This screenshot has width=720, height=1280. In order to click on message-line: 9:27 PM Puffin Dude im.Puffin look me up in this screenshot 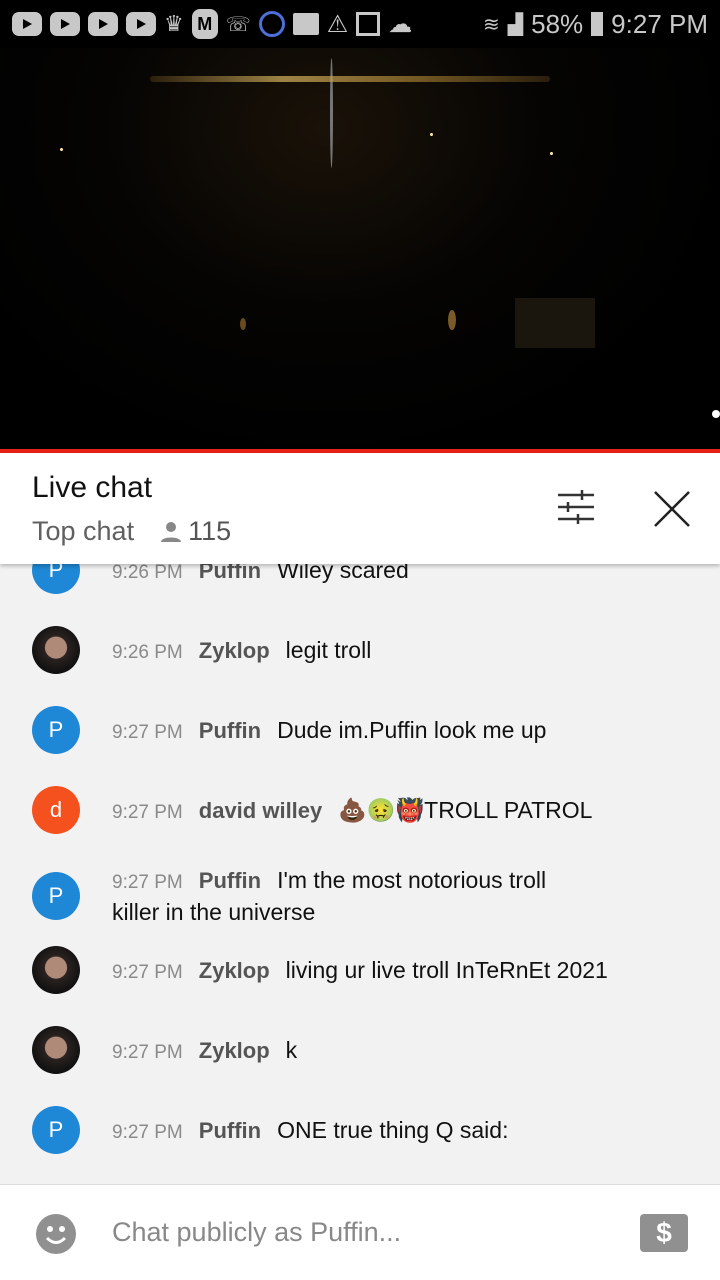, I will do `click(329, 731)`.